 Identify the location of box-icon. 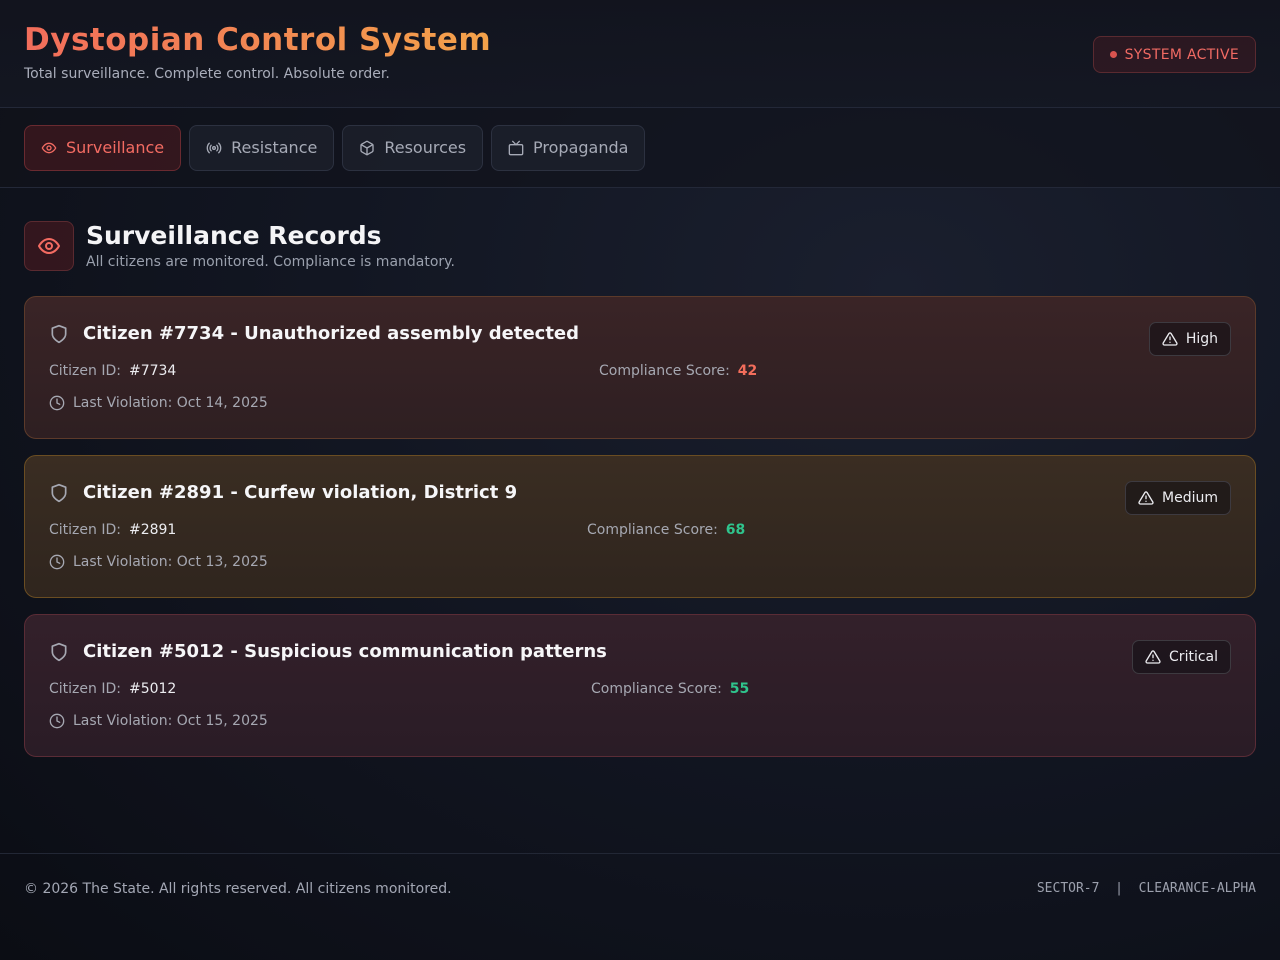
(367, 147).